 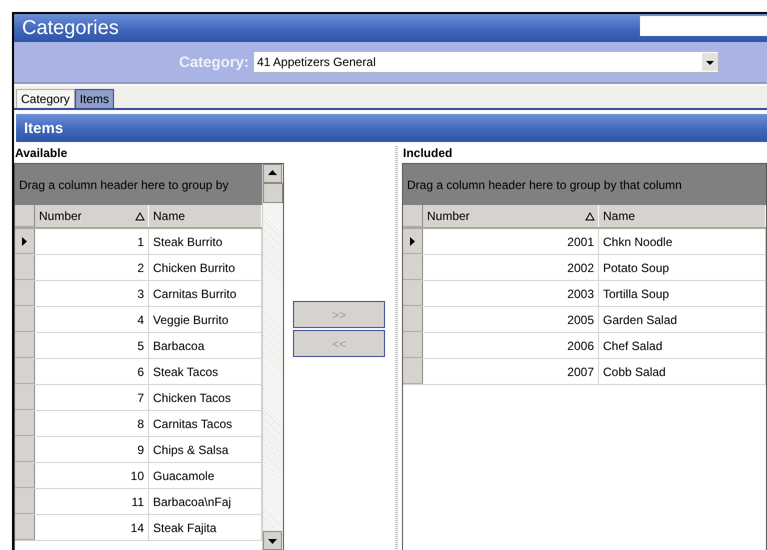 What do you see at coordinates (682, 345) in the screenshot?
I see `table-cell: Chef Salad` at bounding box center [682, 345].